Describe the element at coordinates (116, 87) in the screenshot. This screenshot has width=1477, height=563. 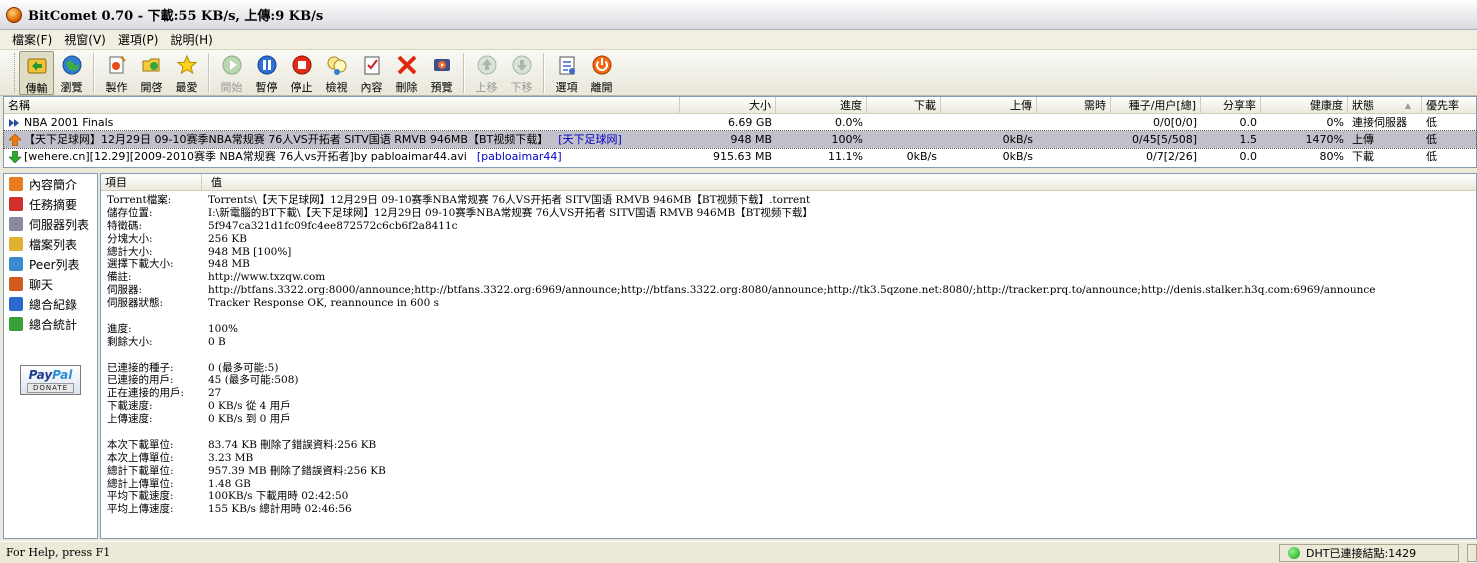
I see `make-torrent-label: 製作` at that location.